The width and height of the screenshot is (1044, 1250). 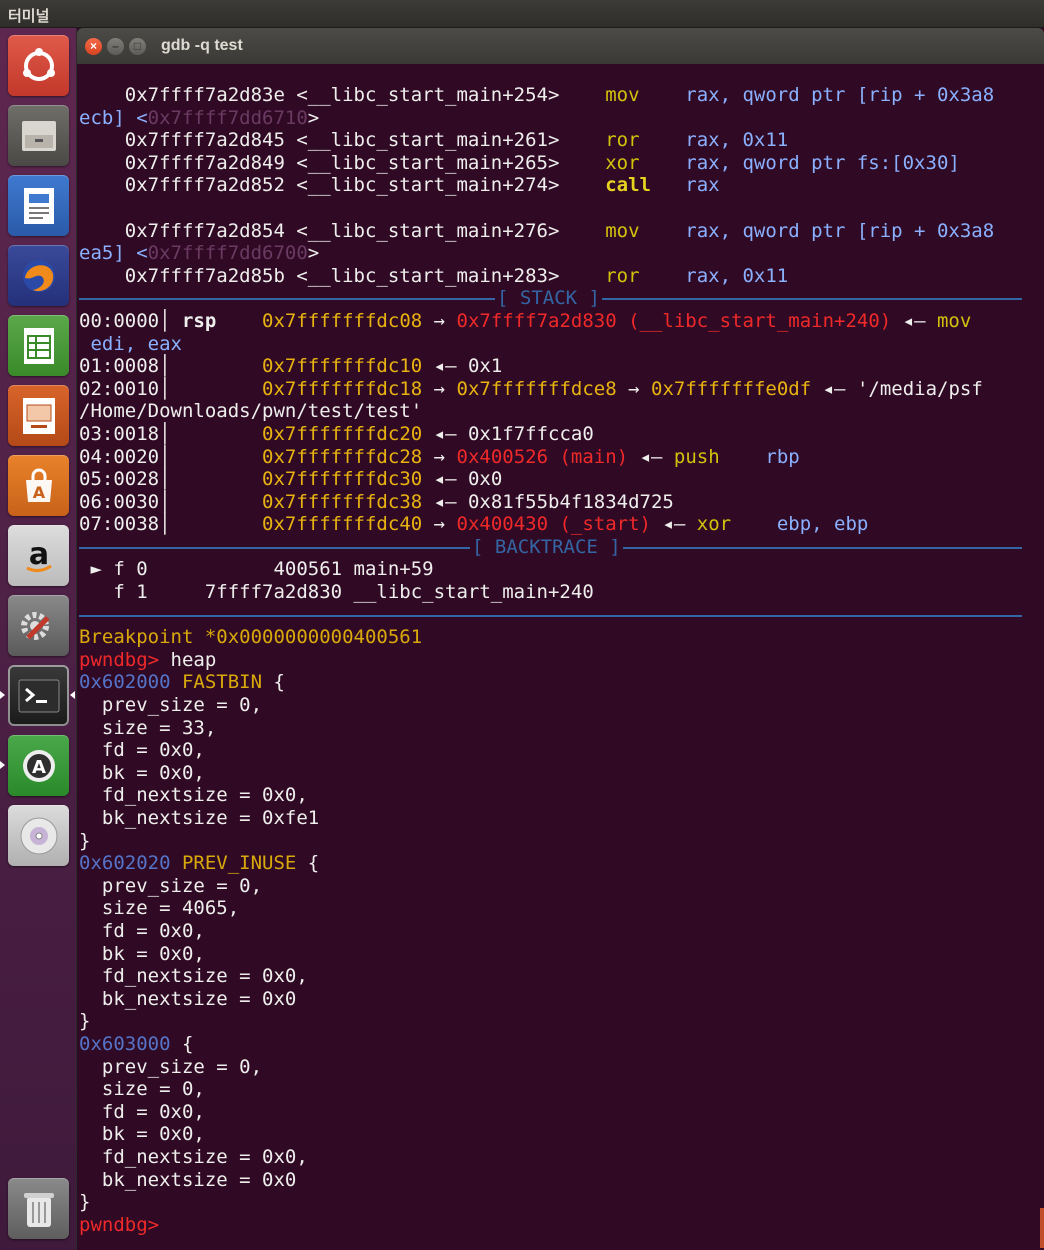 What do you see at coordinates (560, 118) in the screenshot?
I see `disasm-continuation: ecb] <0x7ffff7dd6710>` at bounding box center [560, 118].